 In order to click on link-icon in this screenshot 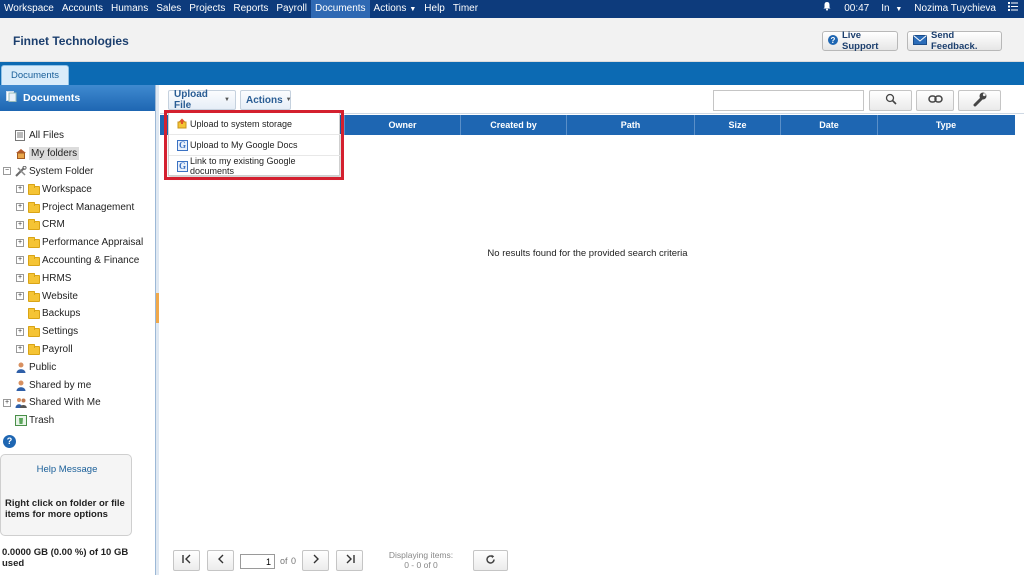, I will do `click(935, 100)`.